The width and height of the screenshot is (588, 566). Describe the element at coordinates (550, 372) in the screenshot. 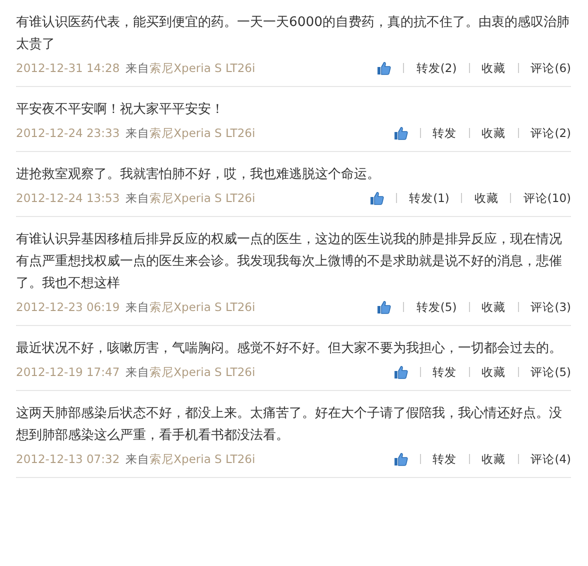

I see `comment-link: 评论(5)` at that location.